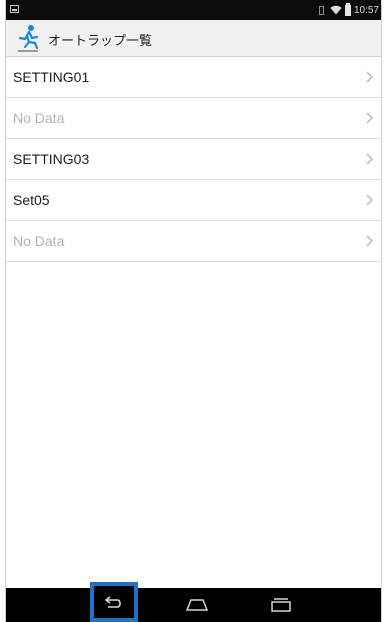 The image size is (387, 622). I want to click on list-item: SETTING03, so click(193, 159).